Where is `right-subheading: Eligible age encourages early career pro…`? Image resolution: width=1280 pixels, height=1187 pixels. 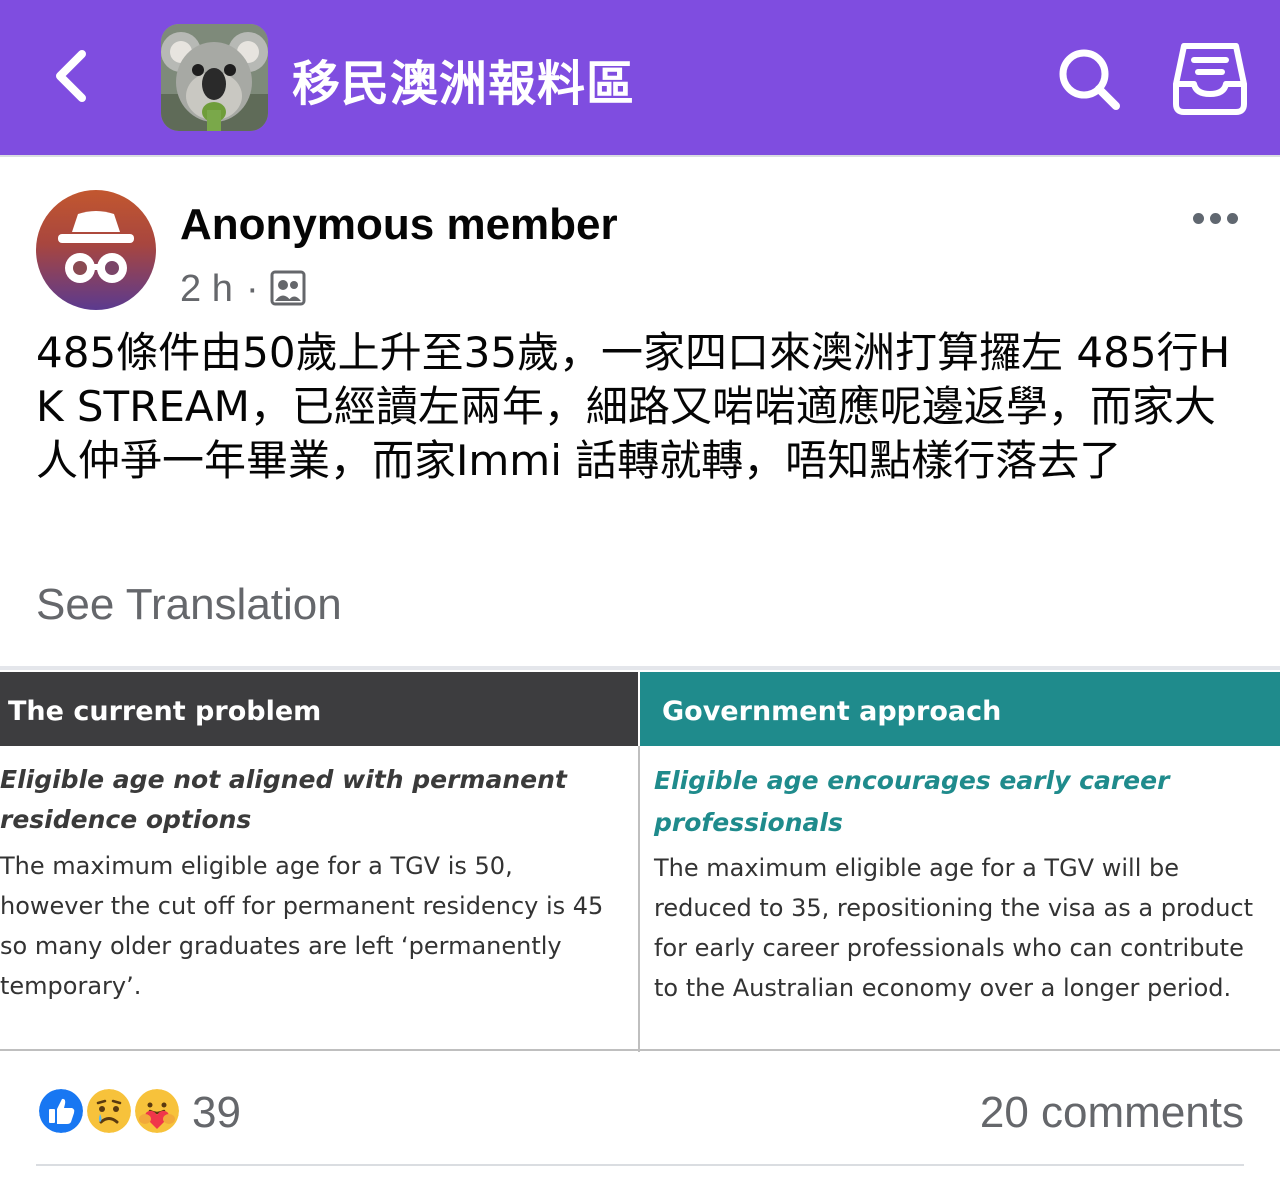 right-subheading: Eligible age encourages early career pro… is located at coordinates (912, 801).